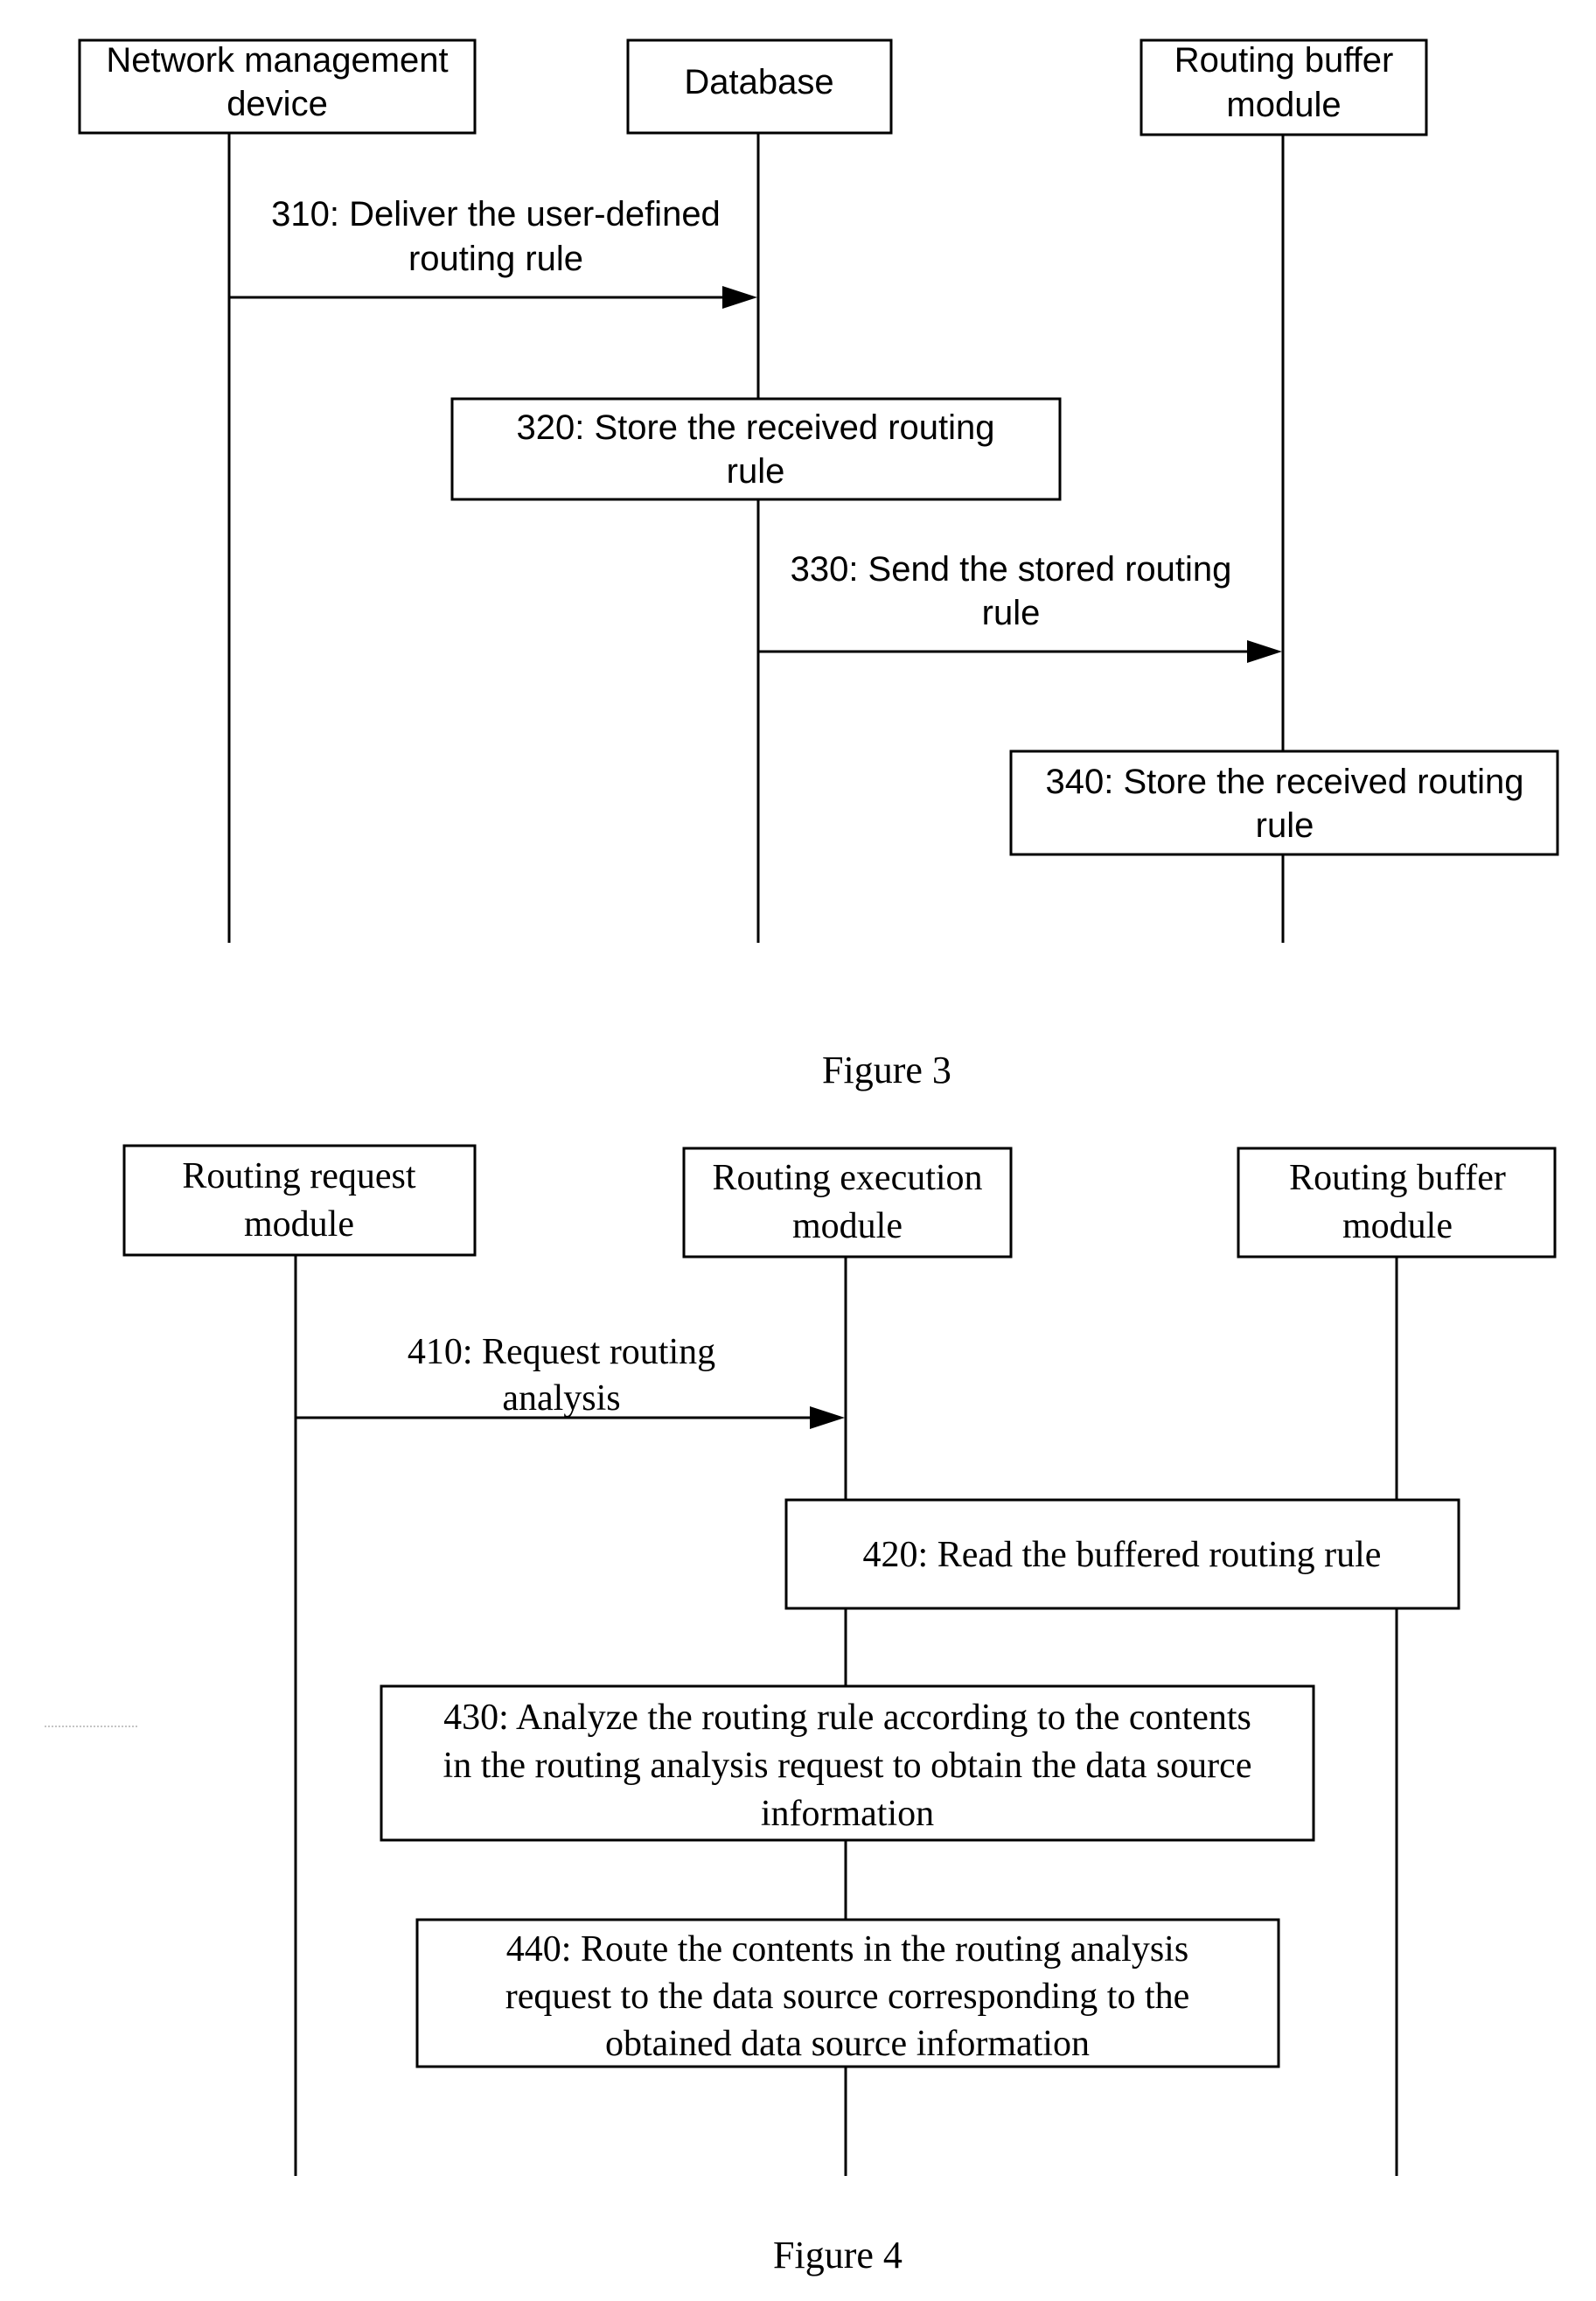  I want to click on action-label-line: 320: Store the received routing, so click(755, 427).